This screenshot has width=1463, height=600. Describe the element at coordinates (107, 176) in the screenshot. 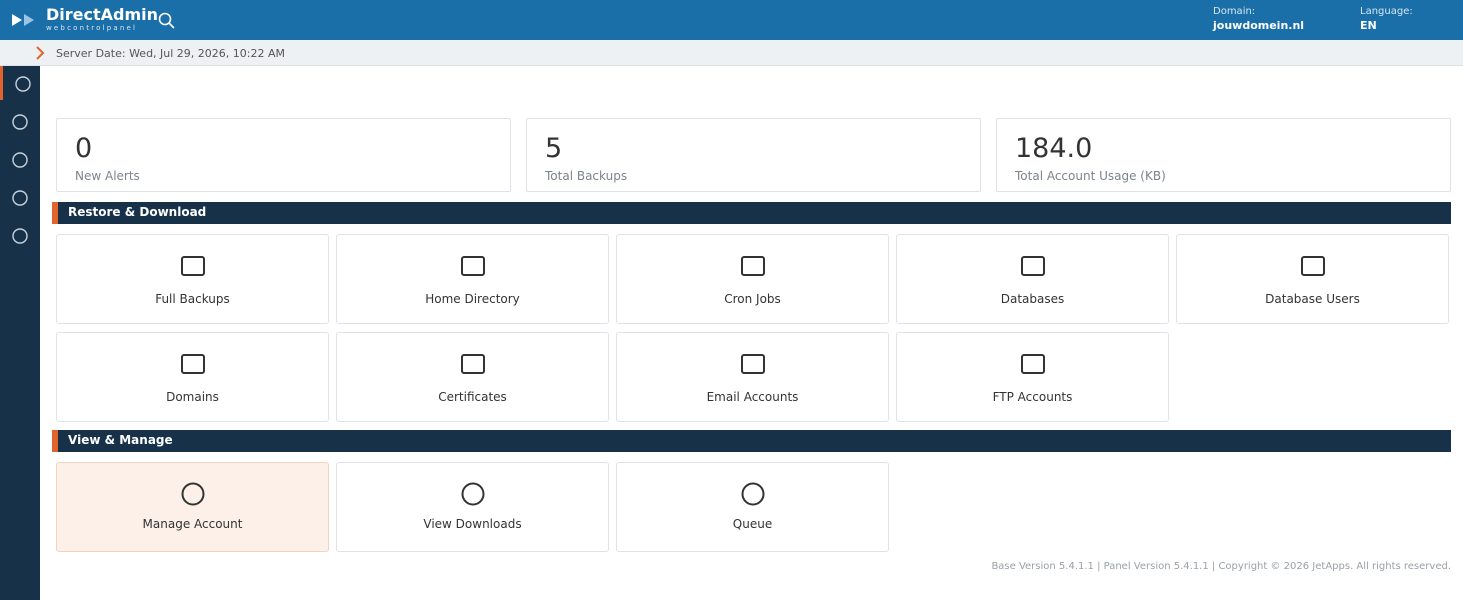

I see `stat-label: New Alerts` at that location.